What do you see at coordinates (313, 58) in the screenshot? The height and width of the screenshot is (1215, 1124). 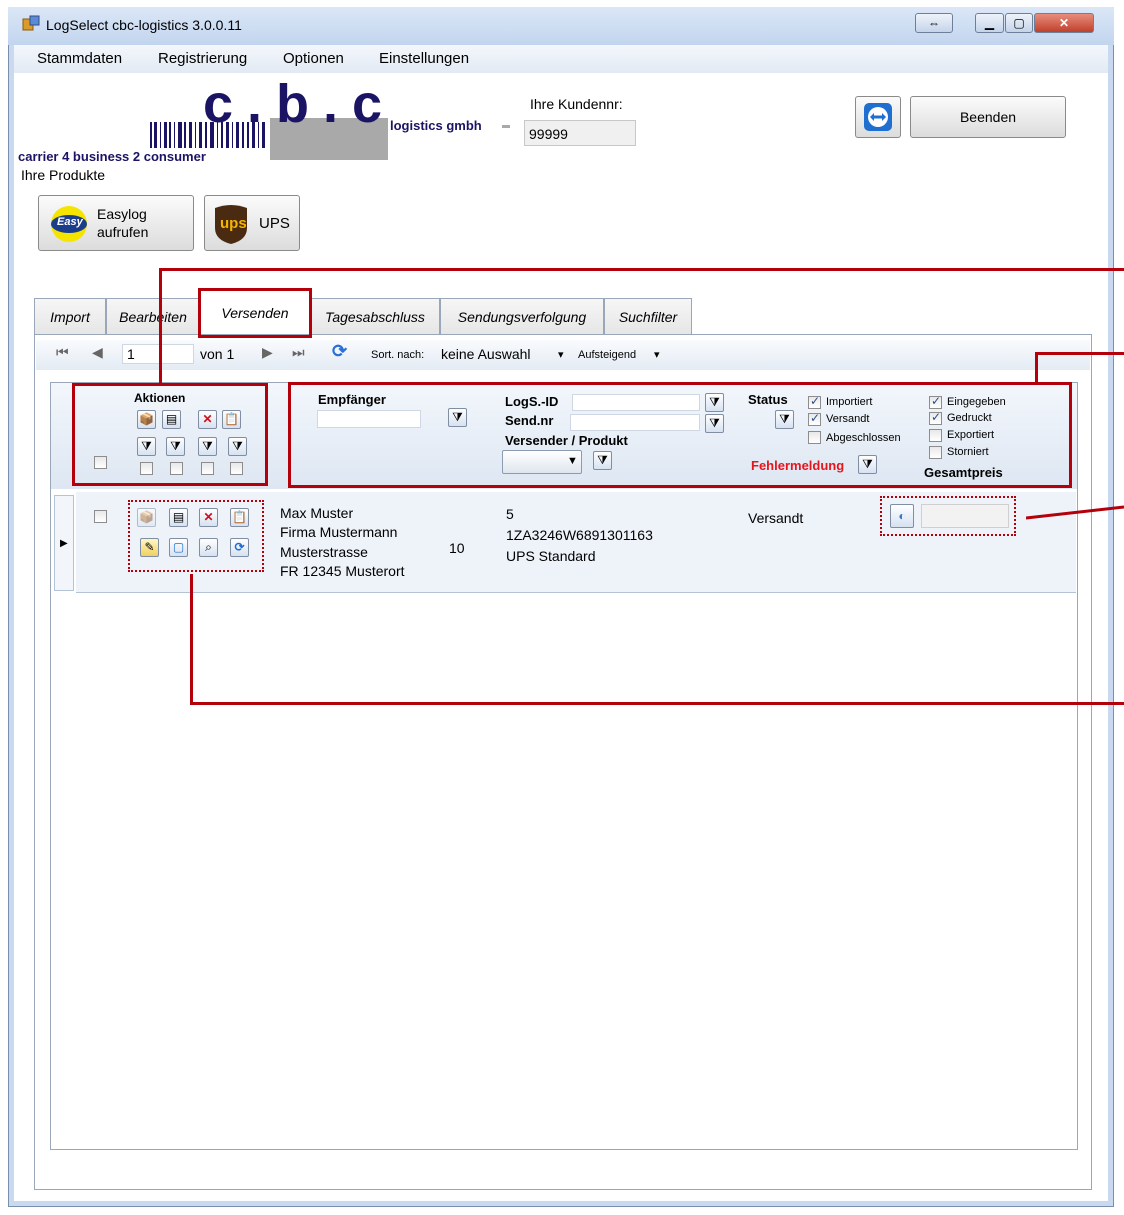 I see `menu-optionen: Optionen` at bounding box center [313, 58].